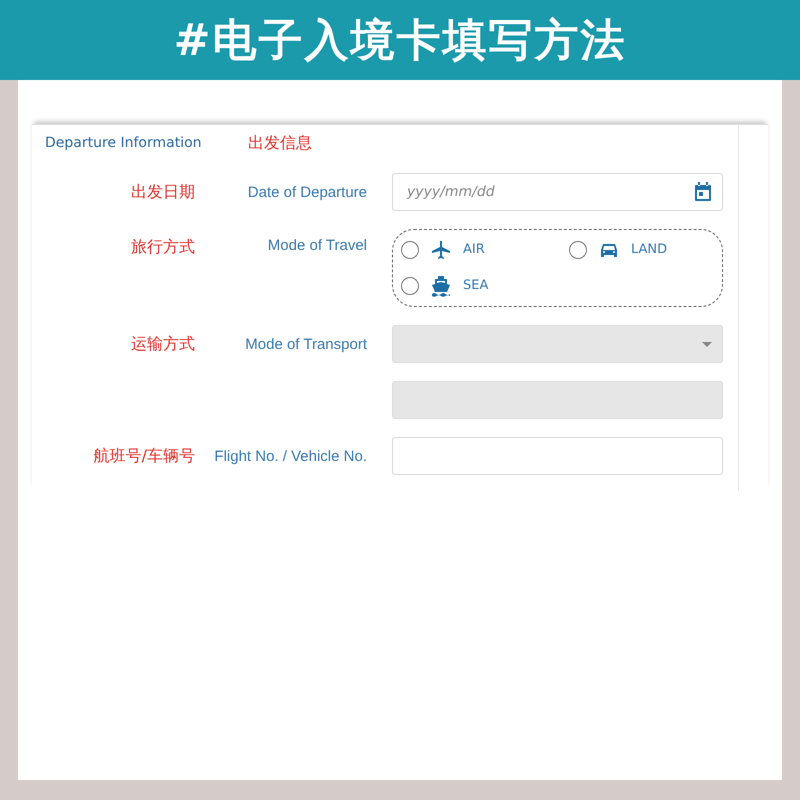  I want to click on field-label: Mode of Travel, so click(317, 245).